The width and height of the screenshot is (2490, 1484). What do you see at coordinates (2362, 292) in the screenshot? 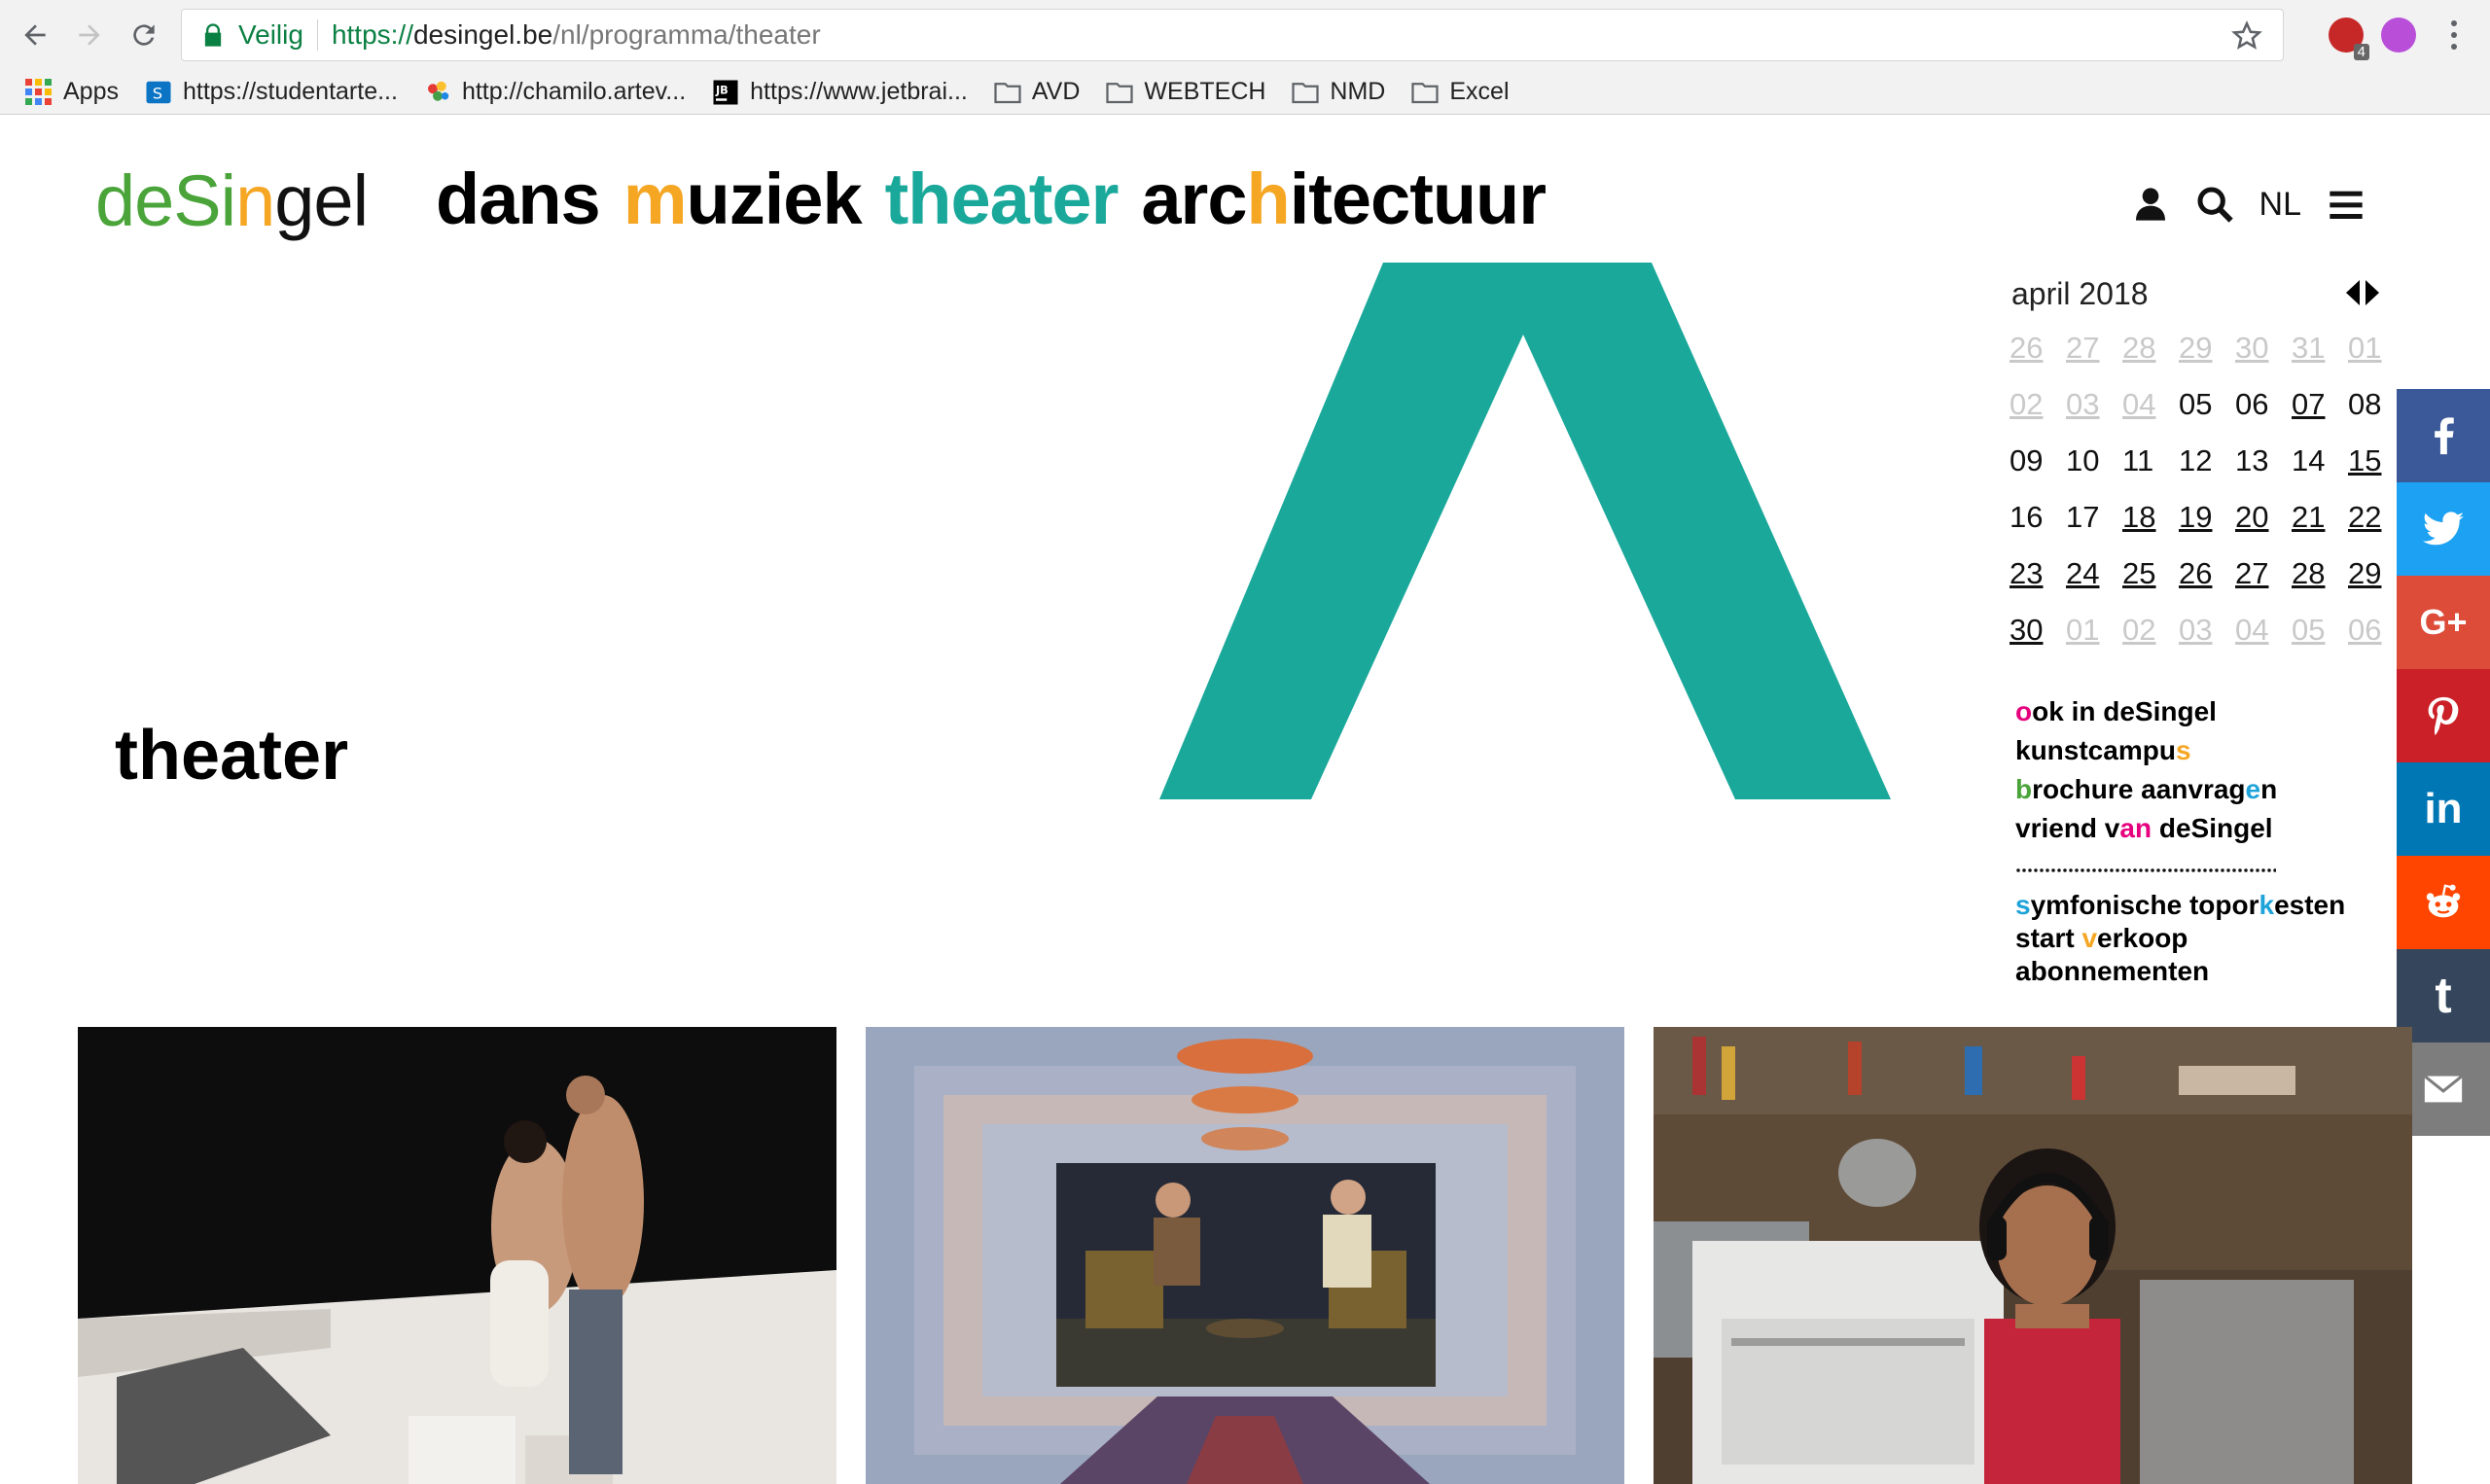
I see `calendar-nav` at bounding box center [2362, 292].